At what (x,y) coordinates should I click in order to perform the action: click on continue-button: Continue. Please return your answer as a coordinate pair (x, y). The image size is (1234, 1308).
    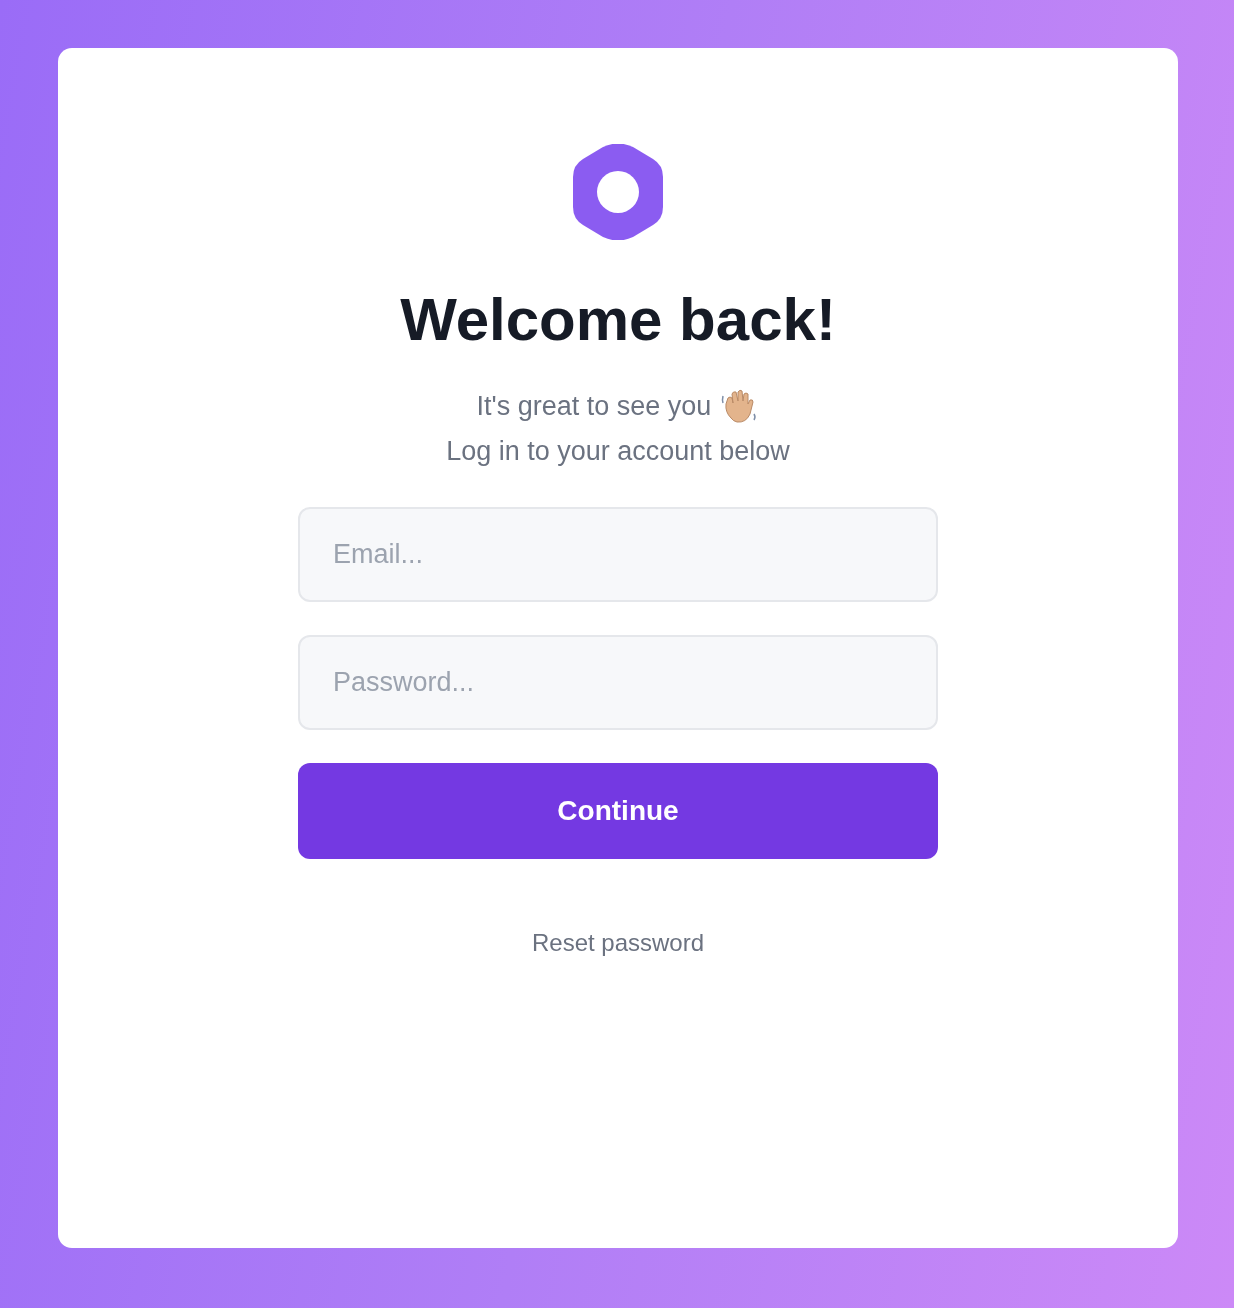
    Looking at the image, I should click on (618, 811).